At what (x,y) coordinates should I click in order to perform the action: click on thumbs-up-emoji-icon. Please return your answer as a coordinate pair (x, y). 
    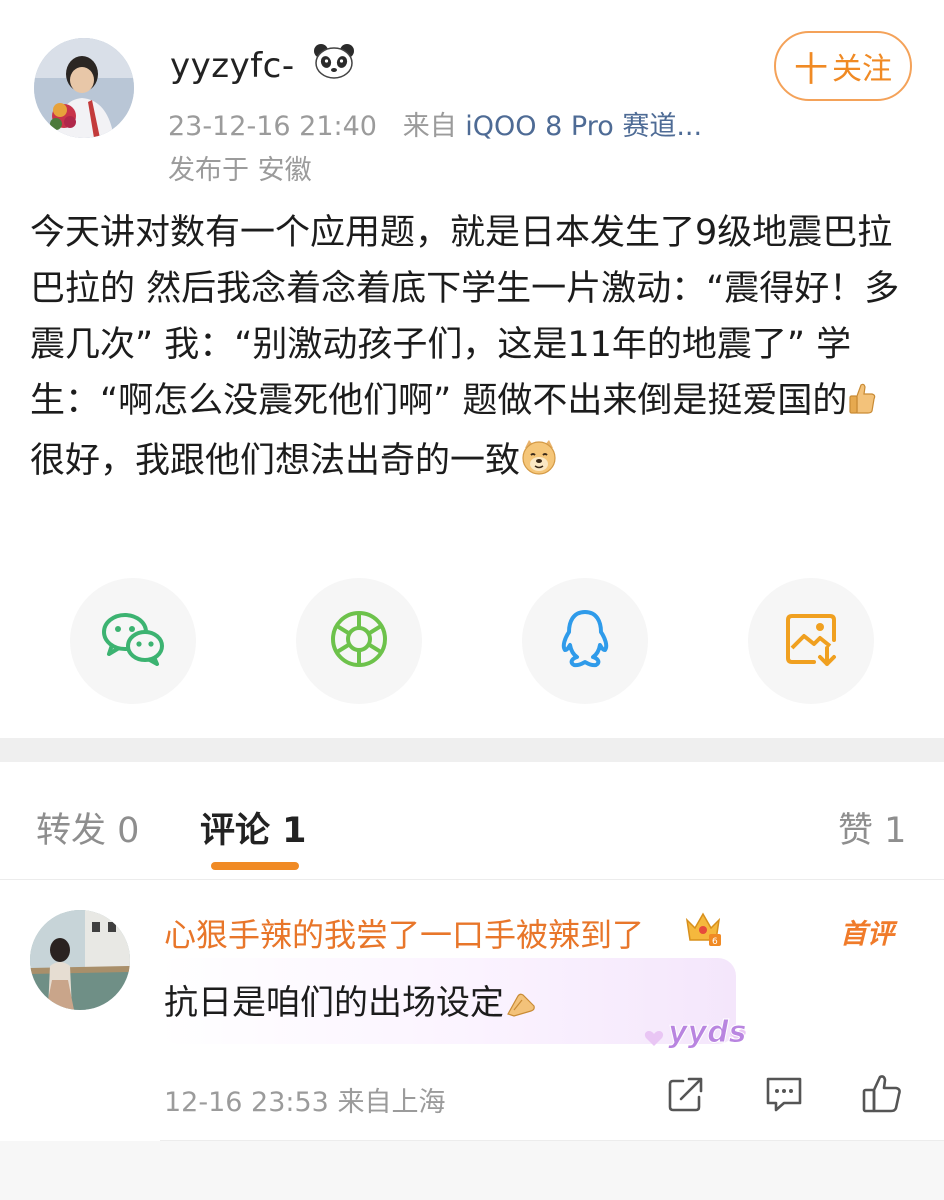
    Looking at the image, I should click on (862, 405).